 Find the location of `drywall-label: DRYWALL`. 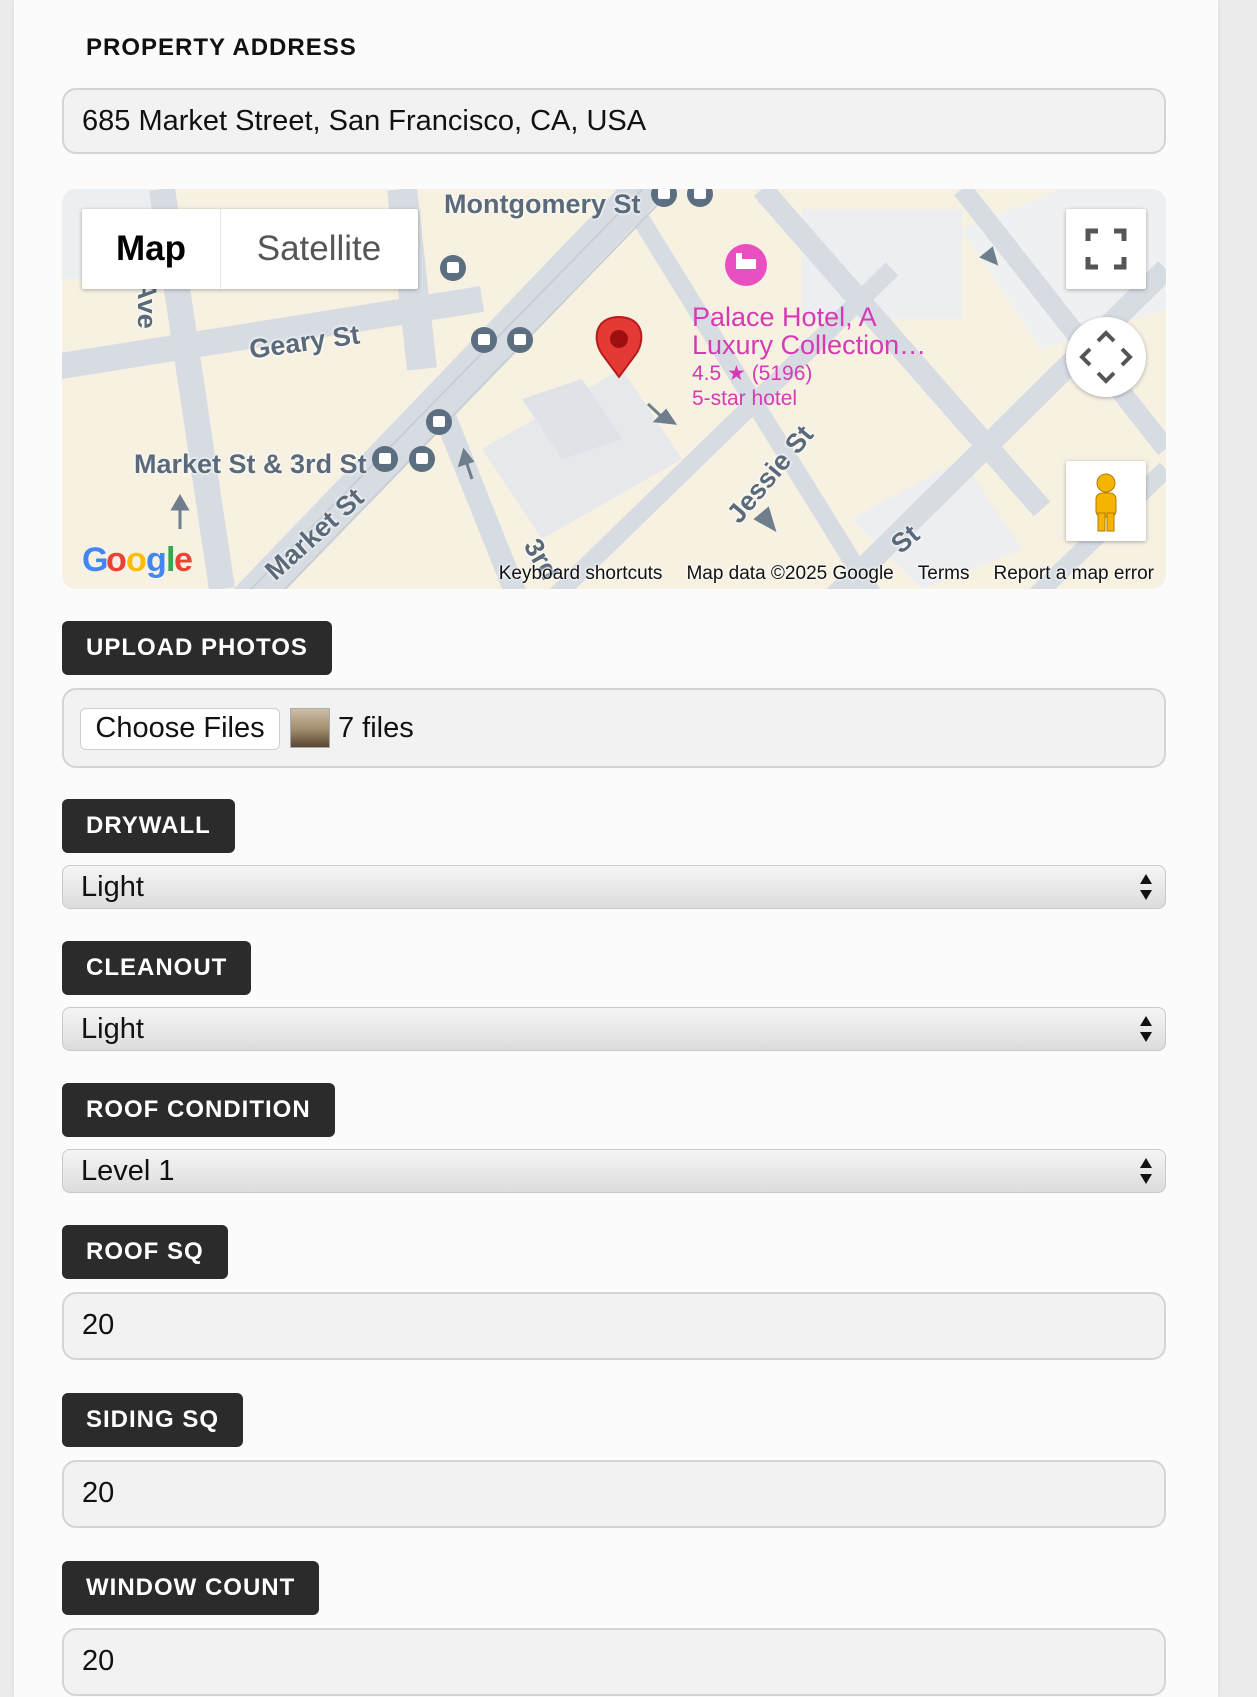

drywall-label: DRYWALL is located at coordinates (148, 826).